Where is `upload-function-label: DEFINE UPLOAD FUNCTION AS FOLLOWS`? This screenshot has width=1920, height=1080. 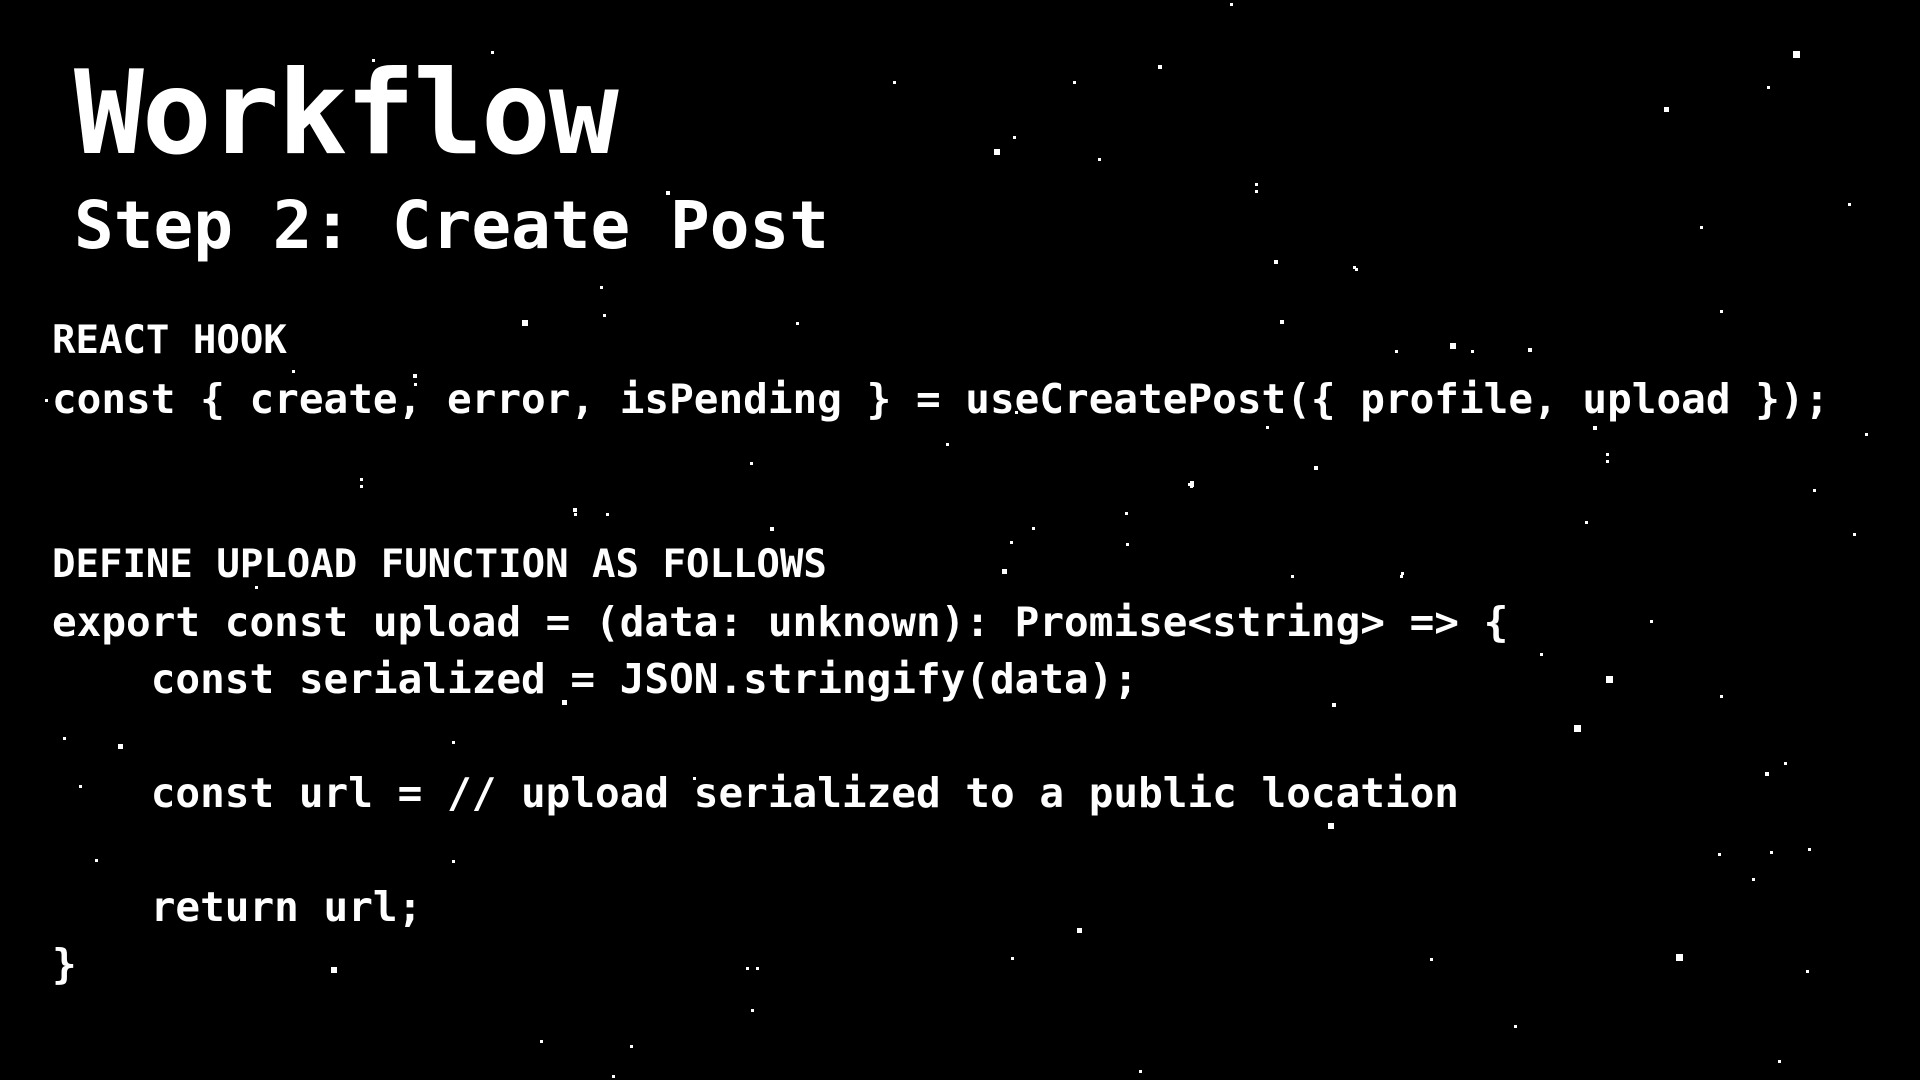
upload-function-label: DEFINE UPLOAD FUNCTION AS FOLLOWS is located at coordinates (439, 564).